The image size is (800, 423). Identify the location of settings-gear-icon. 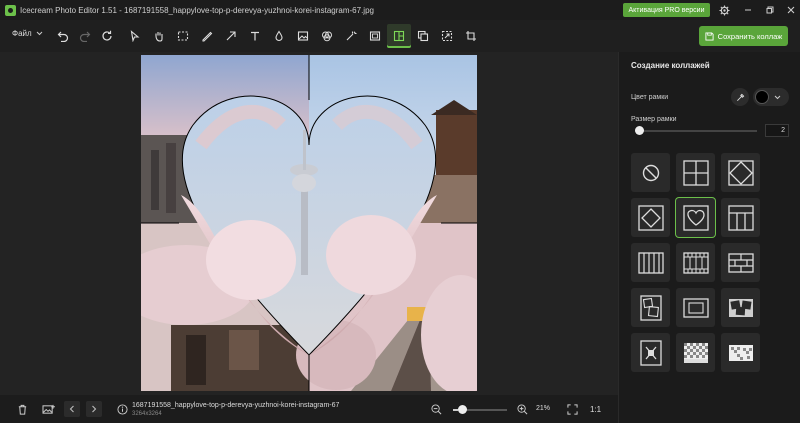
(724, 10).